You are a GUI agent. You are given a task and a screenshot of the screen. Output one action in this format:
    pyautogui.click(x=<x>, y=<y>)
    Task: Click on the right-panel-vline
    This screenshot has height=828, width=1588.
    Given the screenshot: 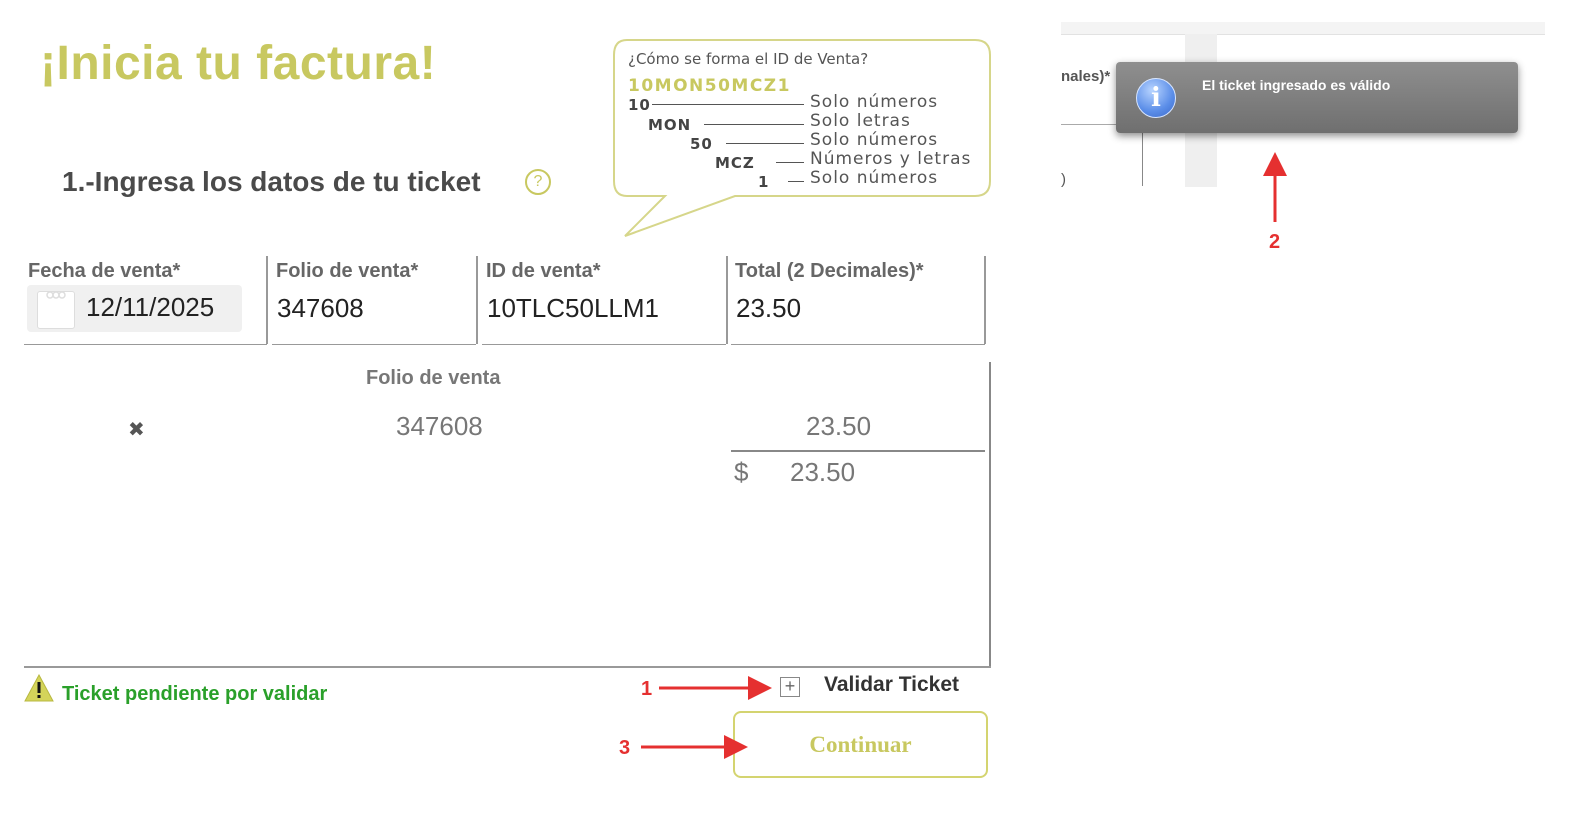 What is the action you would take?
    pyautogui.click(x=1142, y=157)
    